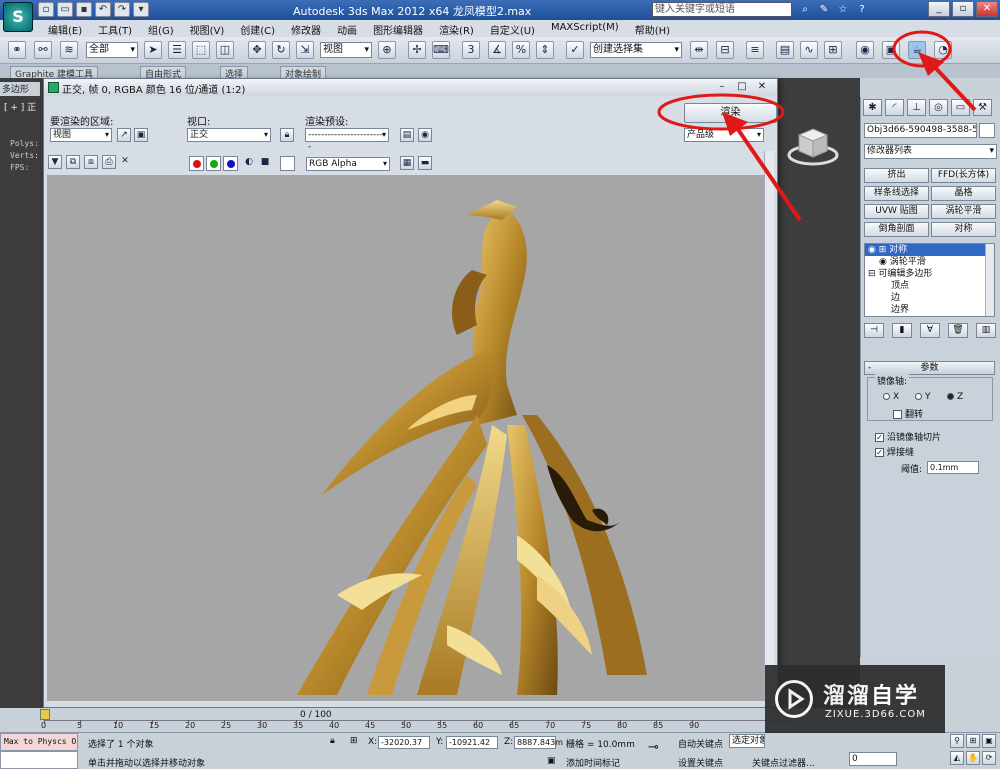 The width and height of the screenshot is (1000, 769). Describe the element at coordinates (73, 162) in the screenshot. I see `copy-image-icon: ⧉` at that location.